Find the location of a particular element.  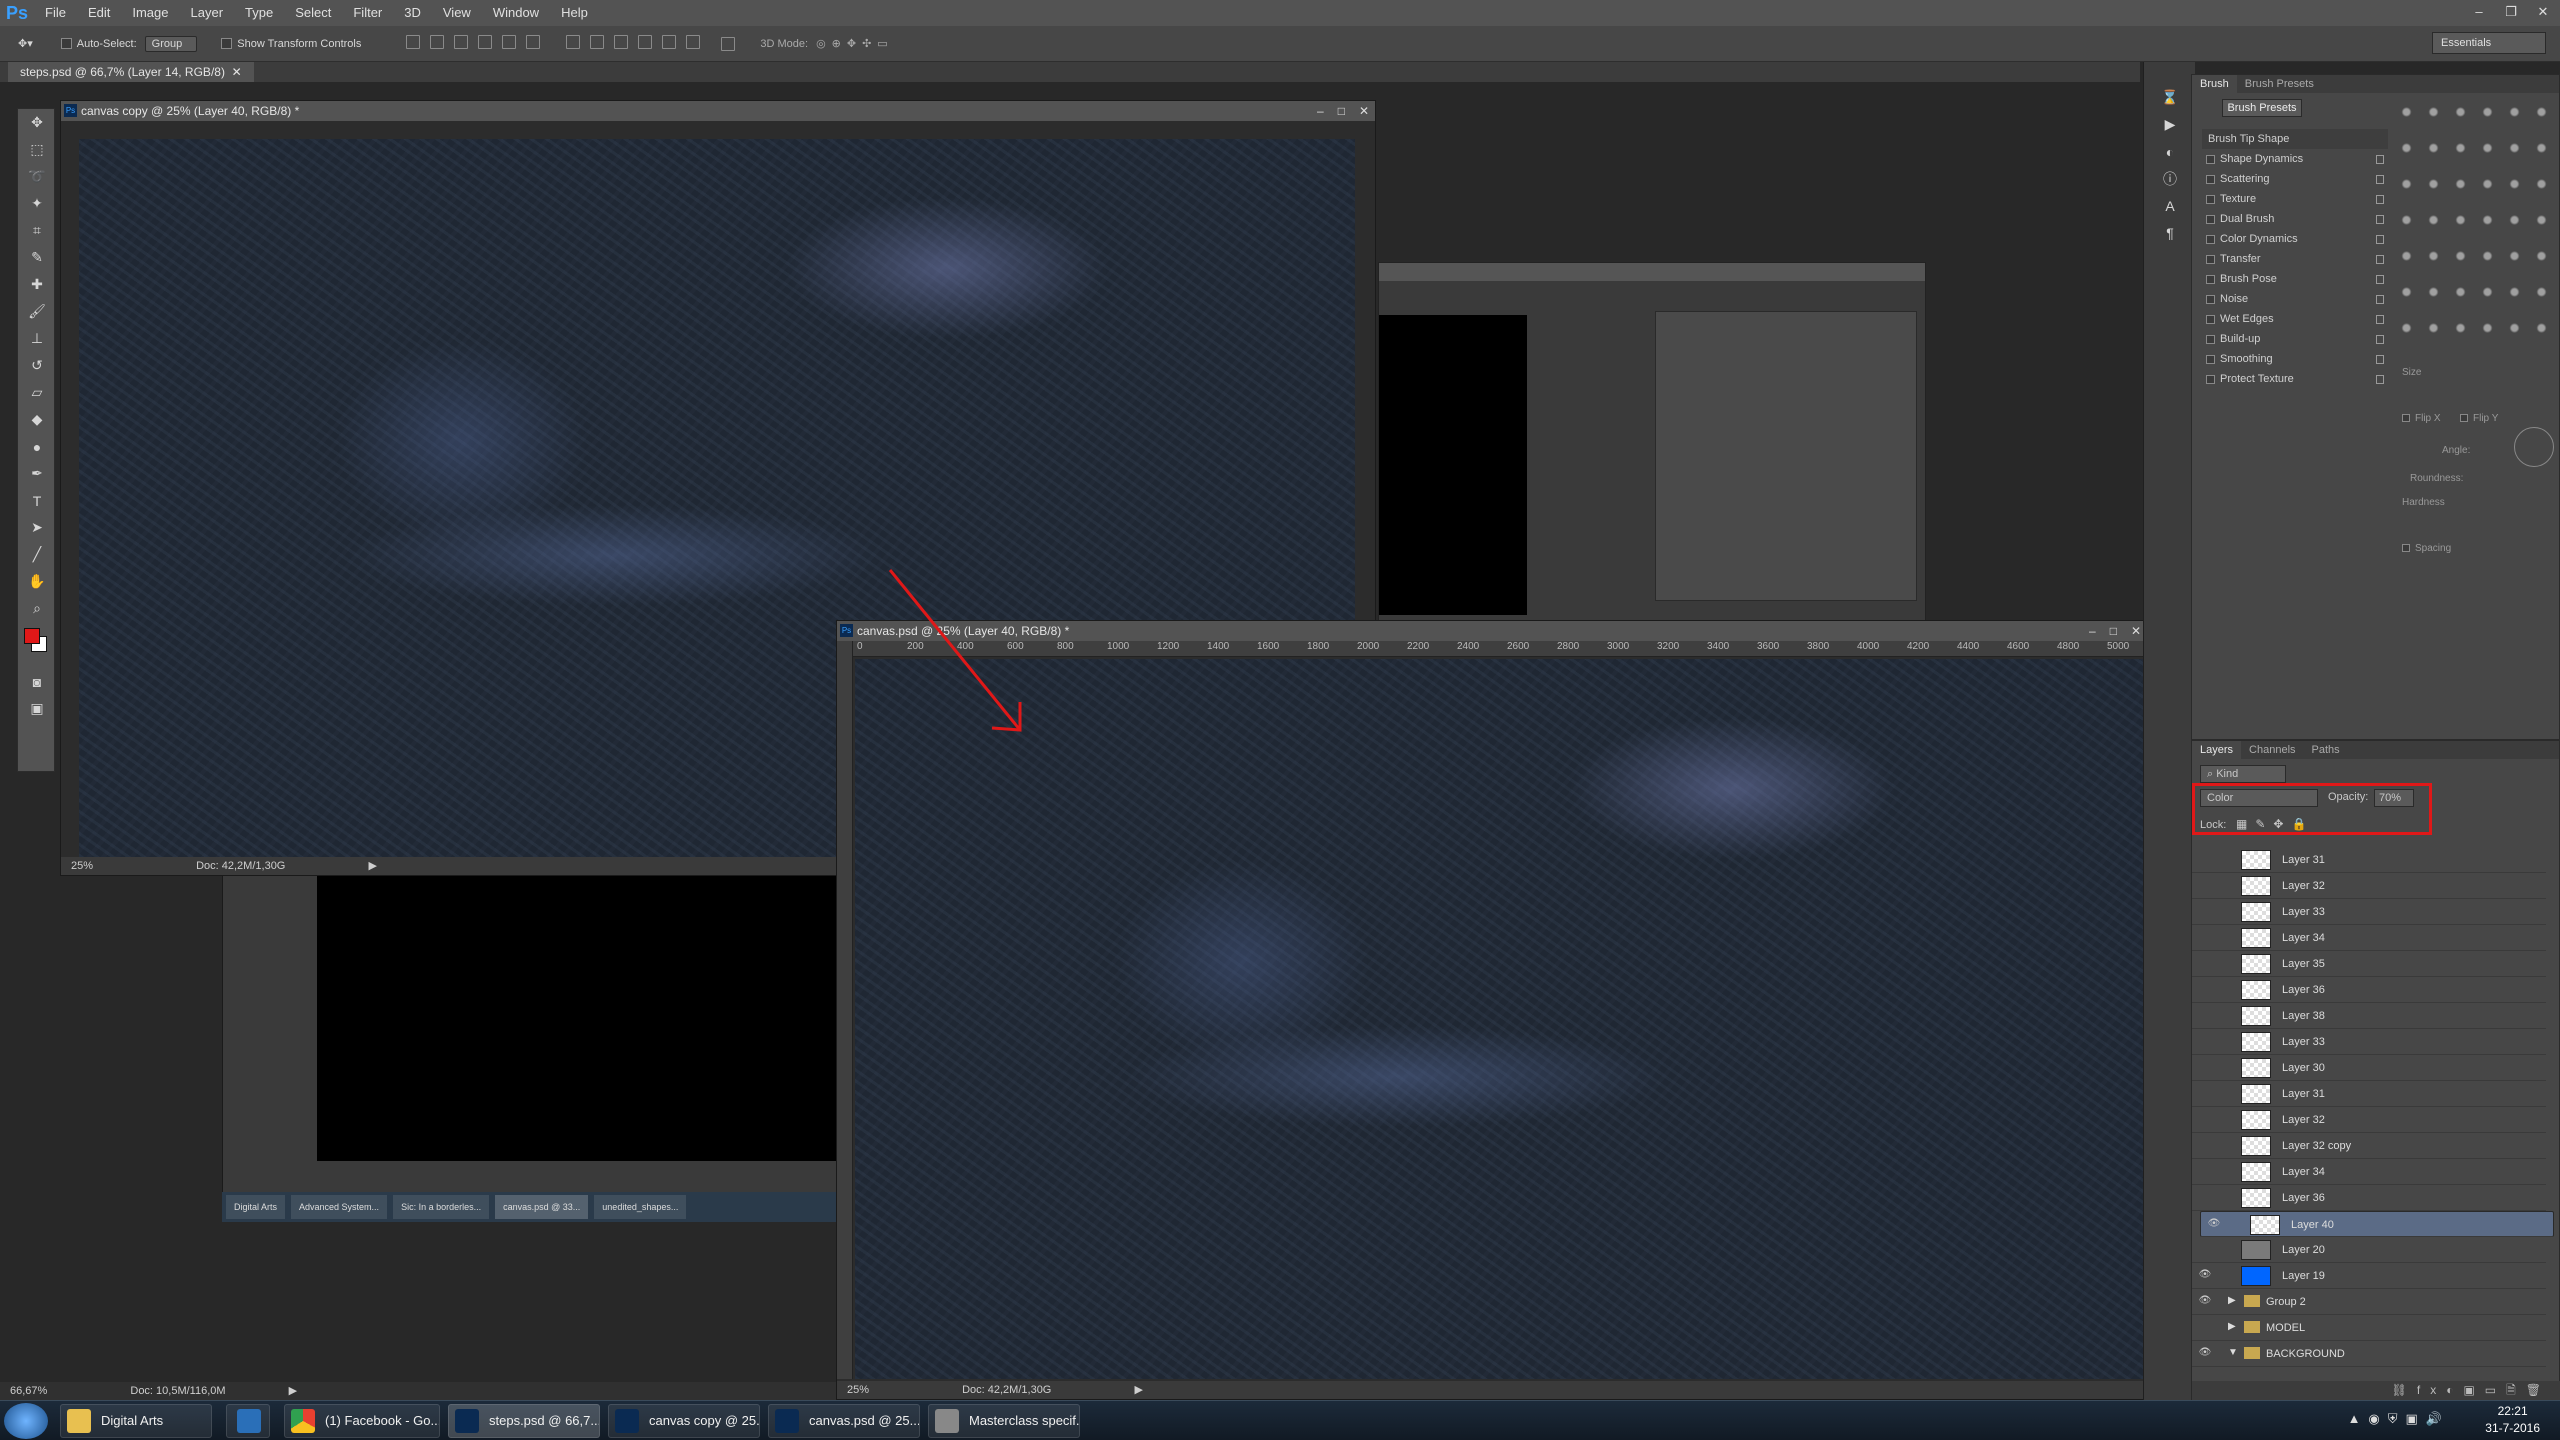

eraser-tool-icon: ▱ is located at coordinates (37, 392).